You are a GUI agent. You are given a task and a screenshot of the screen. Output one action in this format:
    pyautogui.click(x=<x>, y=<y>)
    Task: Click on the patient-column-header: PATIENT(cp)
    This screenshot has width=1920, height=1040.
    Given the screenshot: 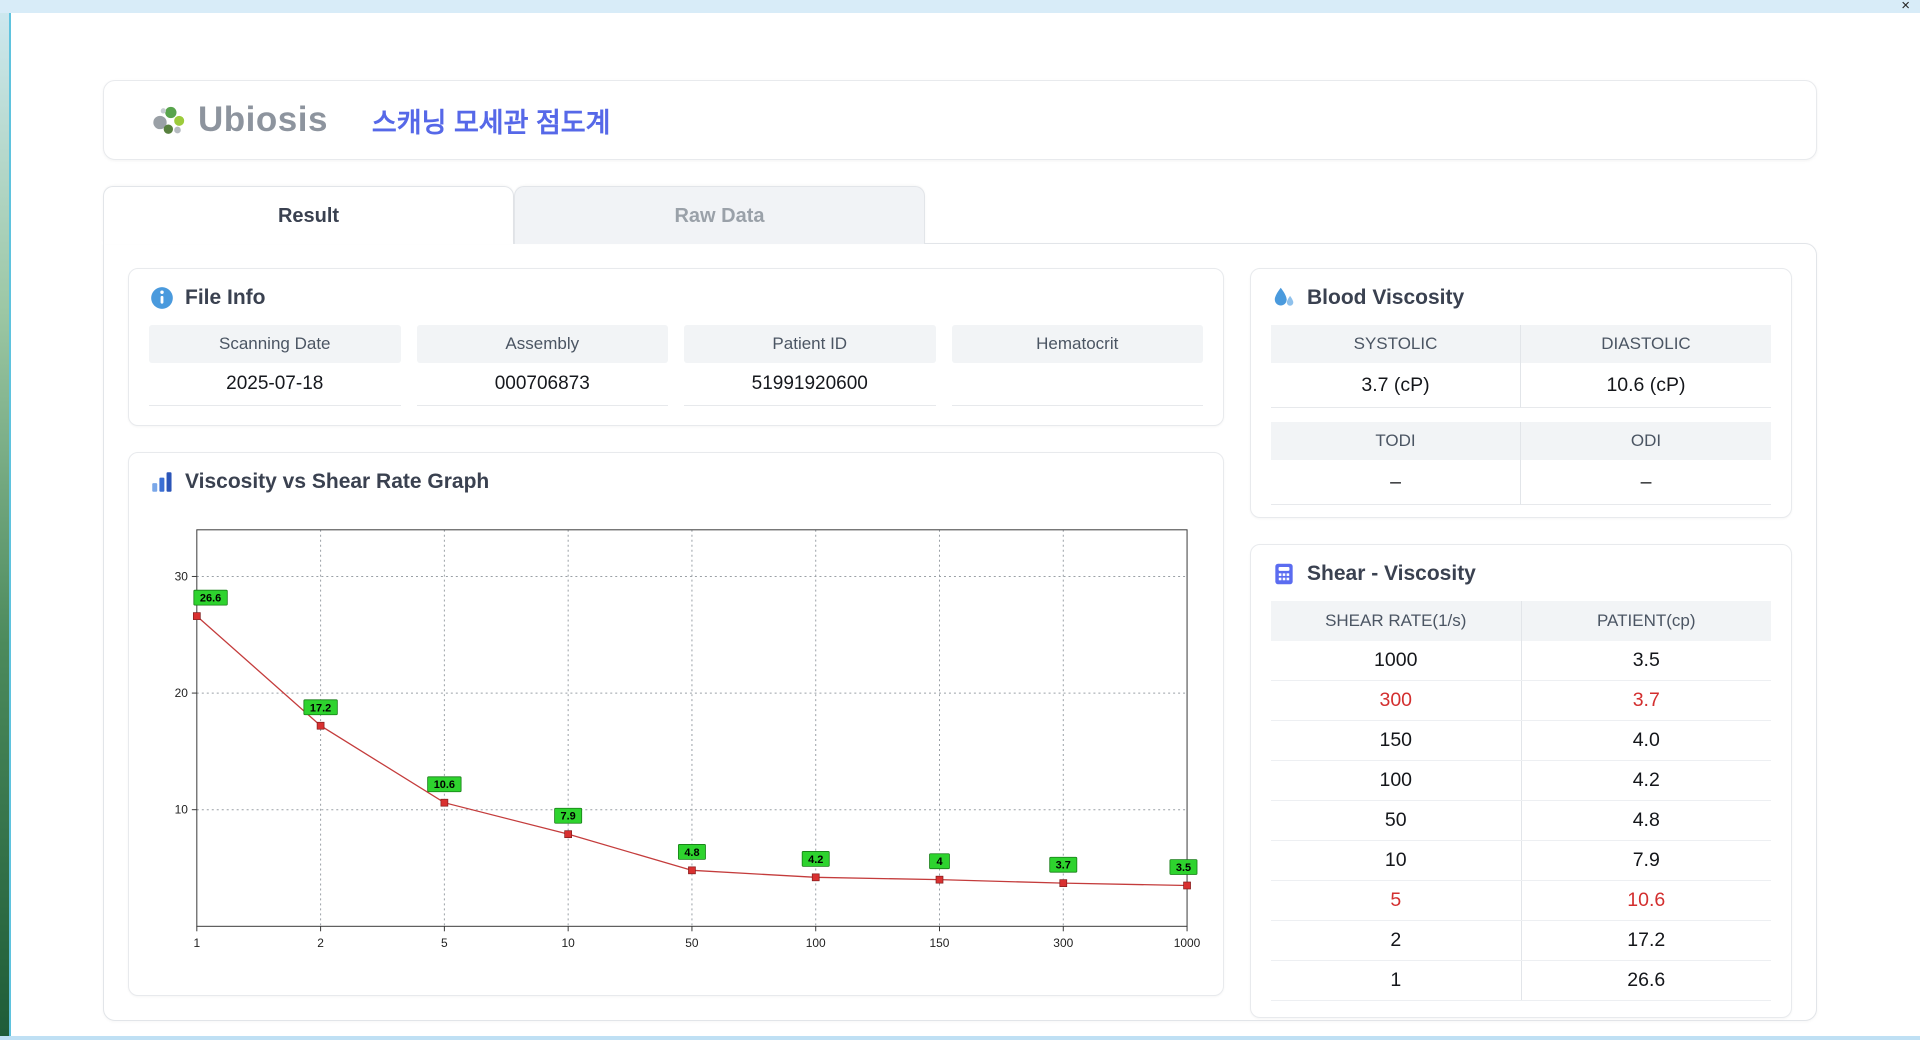 What is the action you would take?
    pyautogui.click(x=1646, y=621)
    